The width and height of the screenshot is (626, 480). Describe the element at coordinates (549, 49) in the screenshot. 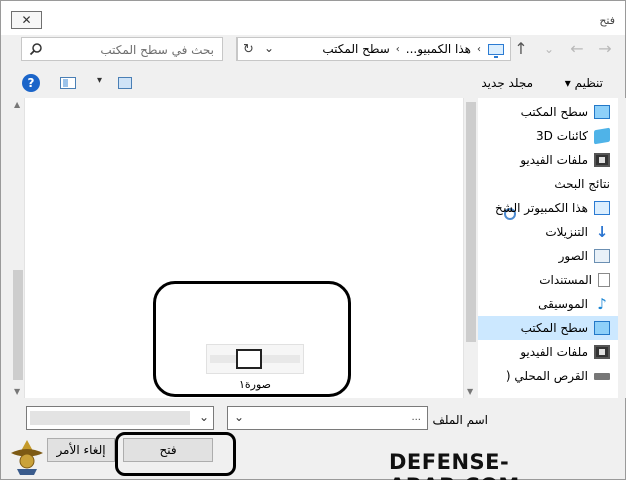

I see `recent-dropdown-icon: ⌄` at that location.